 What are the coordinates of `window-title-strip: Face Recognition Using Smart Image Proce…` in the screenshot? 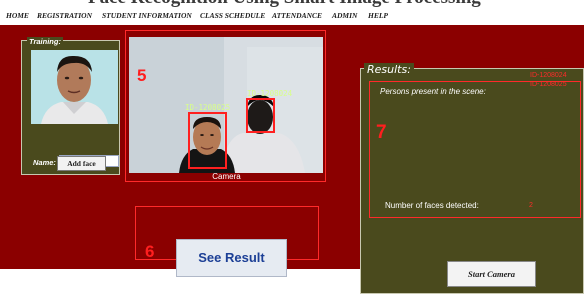 It's located at (292, 4).